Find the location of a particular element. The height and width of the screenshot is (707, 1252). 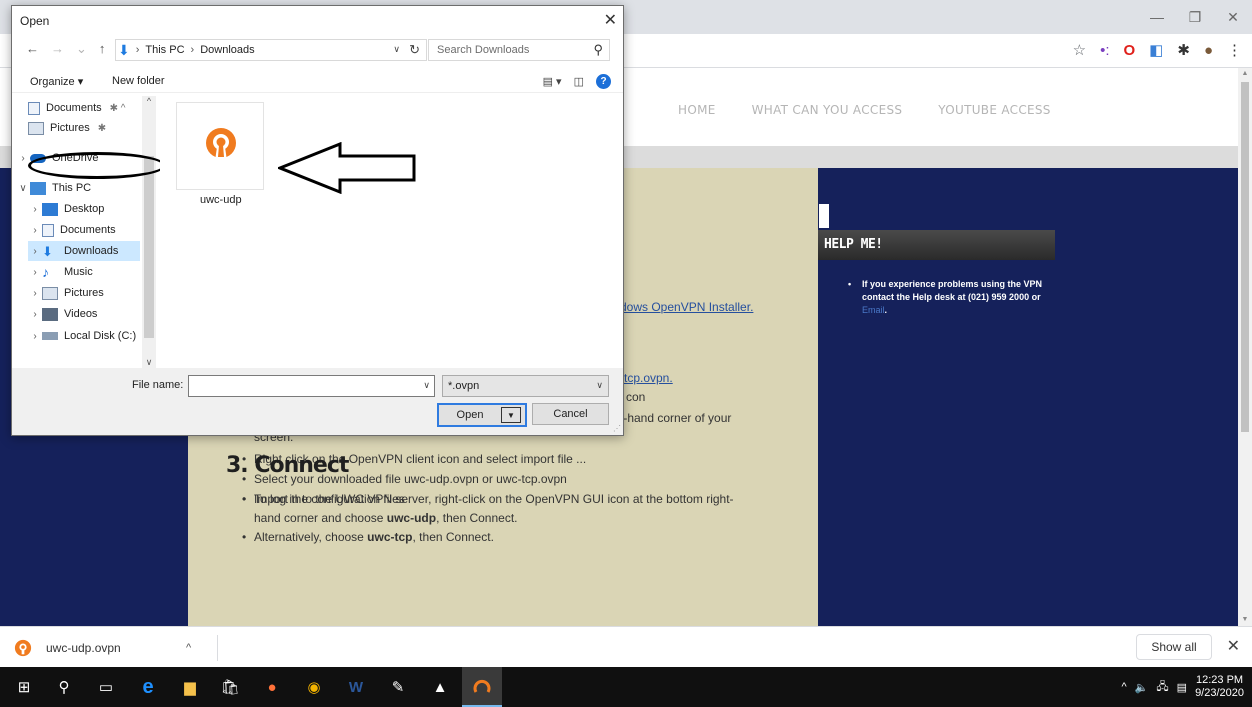

download-item: uwc-udp.ovpn ^ is located at coordinates (113, 648).